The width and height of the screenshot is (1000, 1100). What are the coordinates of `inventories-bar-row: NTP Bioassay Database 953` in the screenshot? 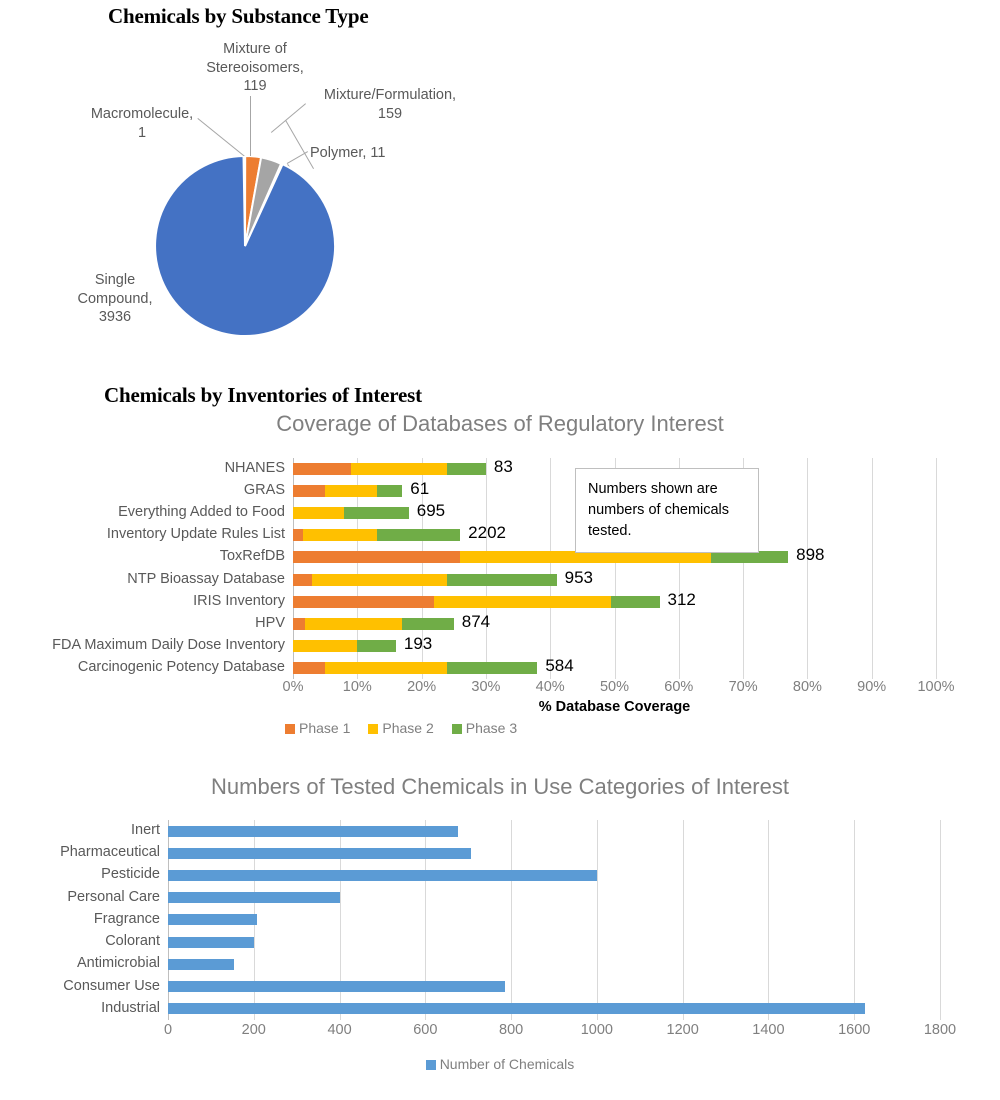 It's located at (531, 579).